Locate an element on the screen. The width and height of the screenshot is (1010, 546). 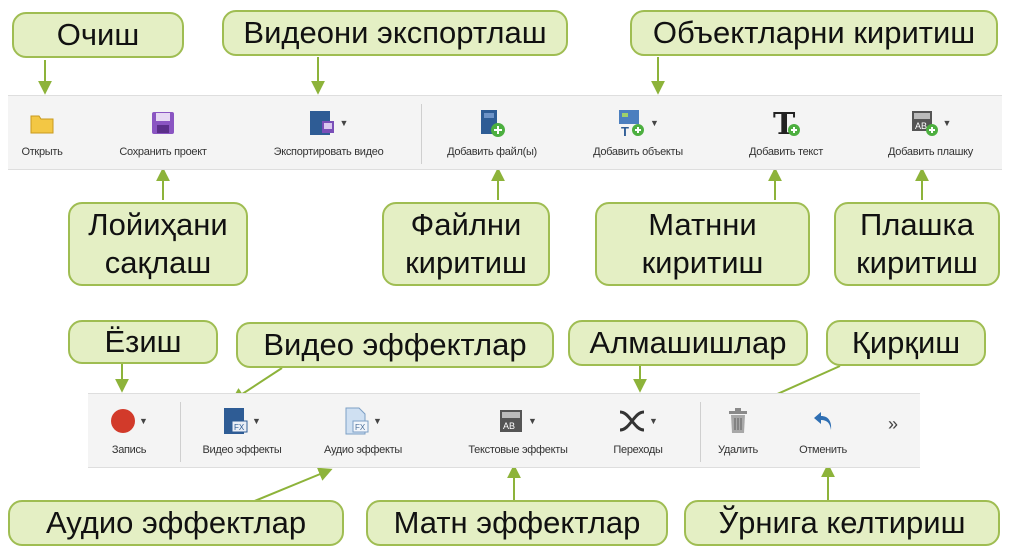
add-objects-button: T ▼ Добавить объекты is located at coordinates (638, 127).